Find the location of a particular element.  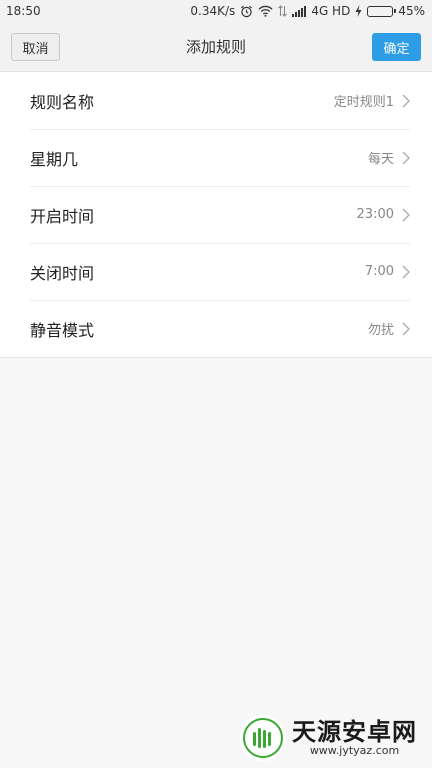

battery-percent: 45% is located at coordinates (411, 11).